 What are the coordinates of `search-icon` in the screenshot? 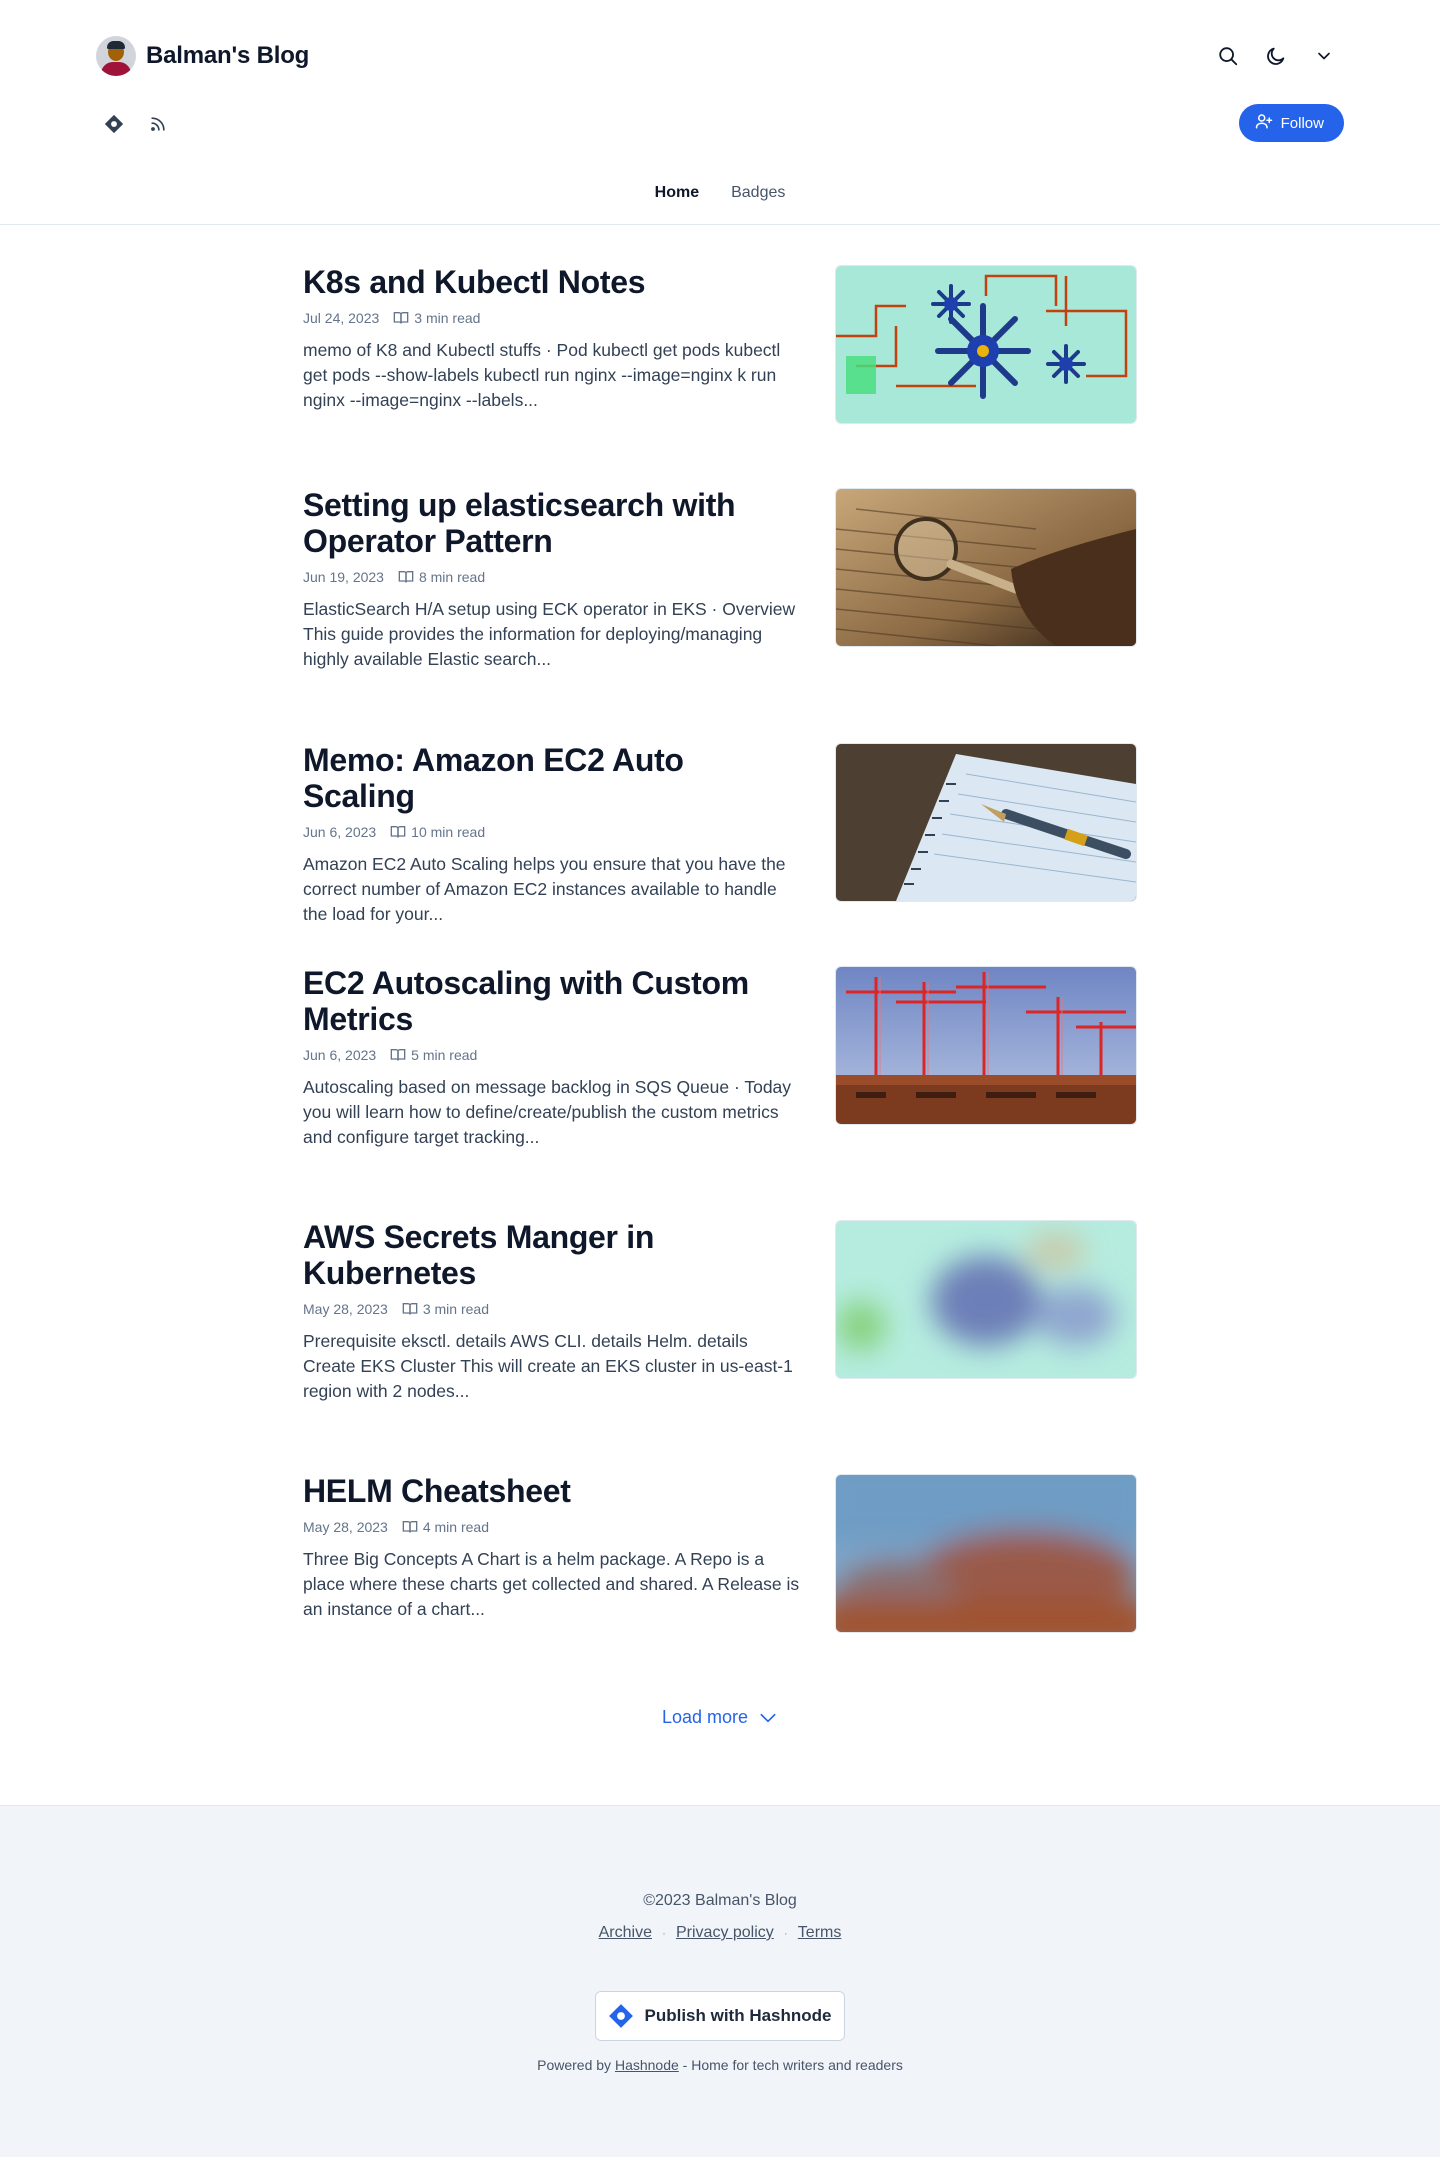 It's located at (1228, 56).